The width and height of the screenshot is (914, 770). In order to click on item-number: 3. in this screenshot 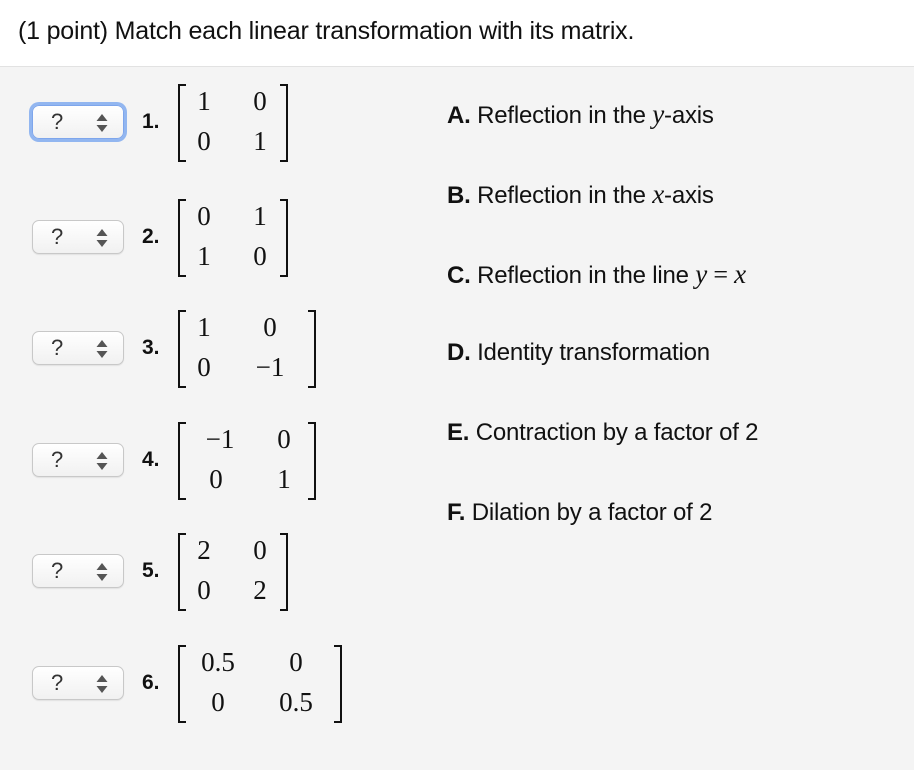, I will do `click(151, 347)`.